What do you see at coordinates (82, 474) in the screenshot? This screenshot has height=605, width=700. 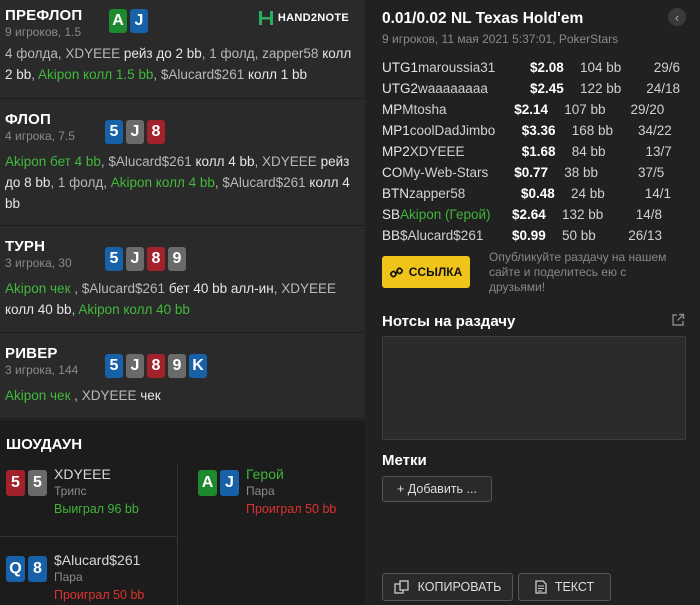 I see `showdown-player-name: XDYEEE` at bounding box center [82, 474].